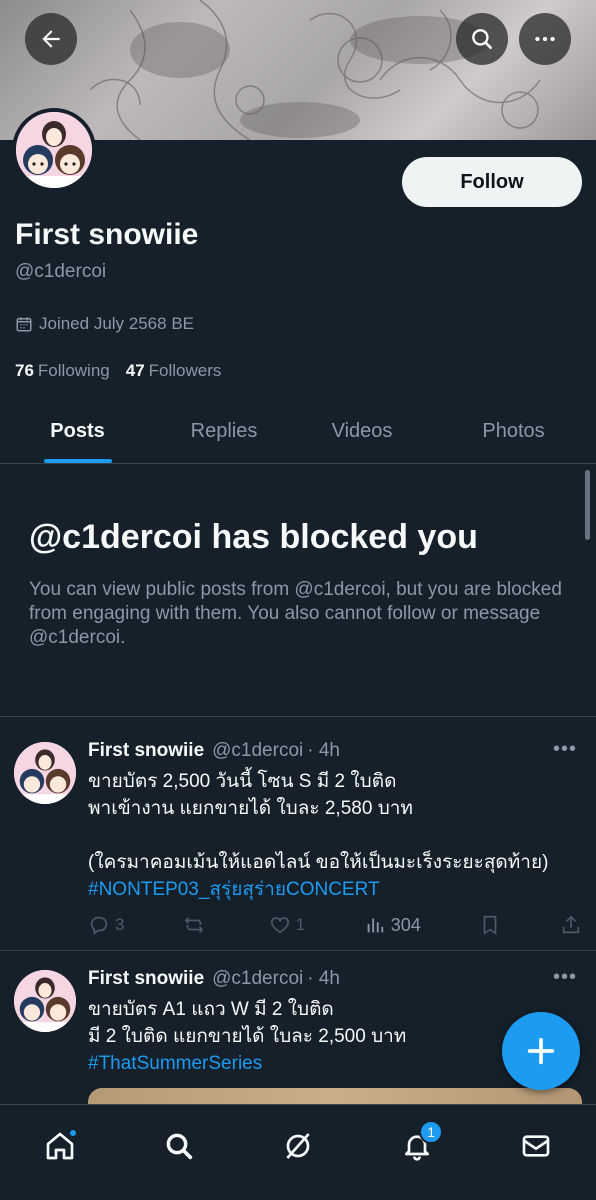 This screenshot has width=596, height=1200. I want to click on view-count: 304, so click(405, 924).